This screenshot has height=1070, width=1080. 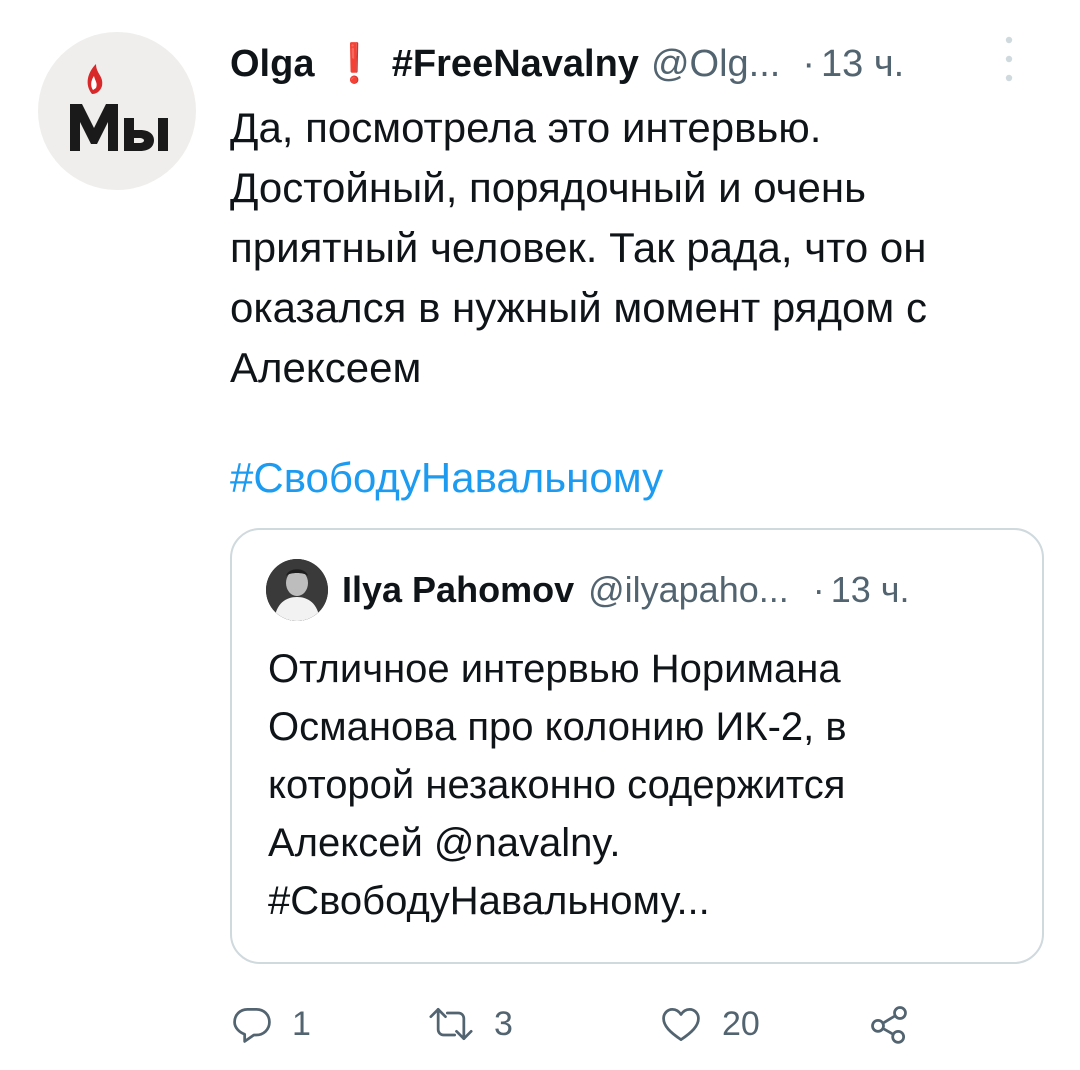 What do you see at coordinates (451, 1024) in the screenshot?
I see `retweet-icon` at bounding box center [451, 1024].